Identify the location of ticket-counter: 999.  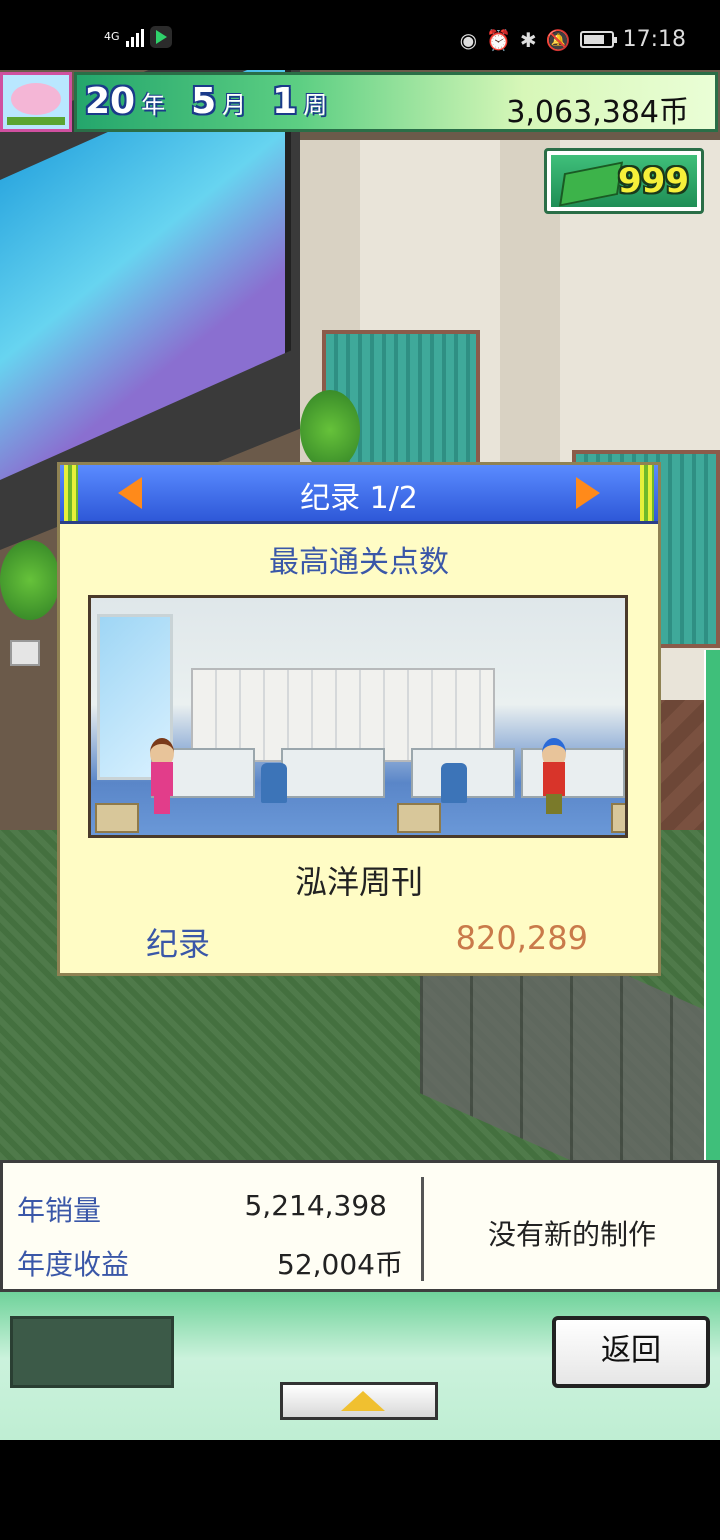
(624, 181).